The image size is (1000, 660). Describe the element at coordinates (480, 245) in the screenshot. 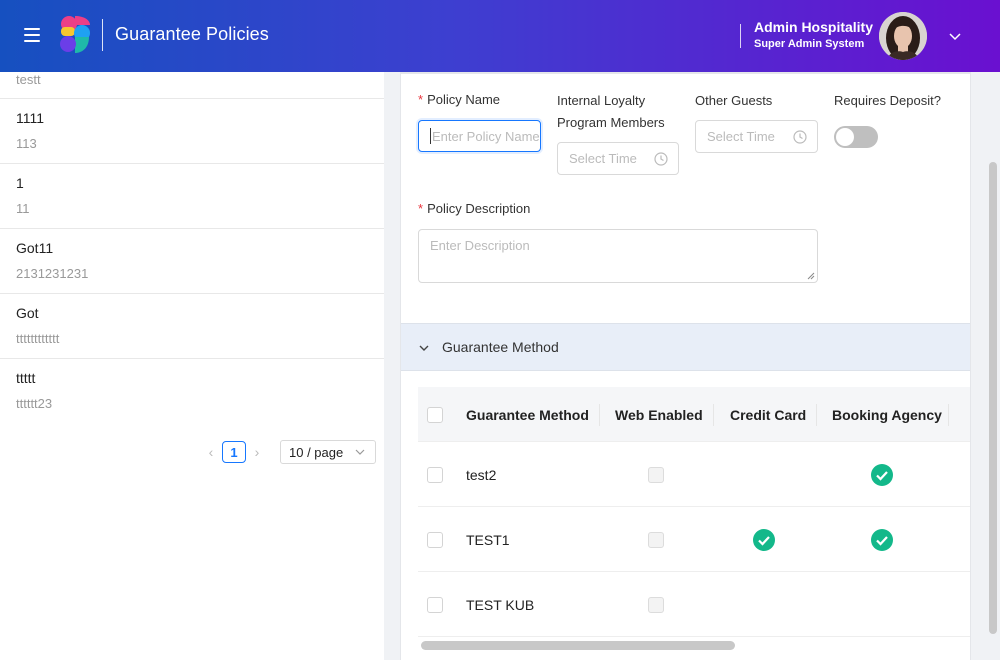

I see `description-placeholder: Enter Description` at that location.